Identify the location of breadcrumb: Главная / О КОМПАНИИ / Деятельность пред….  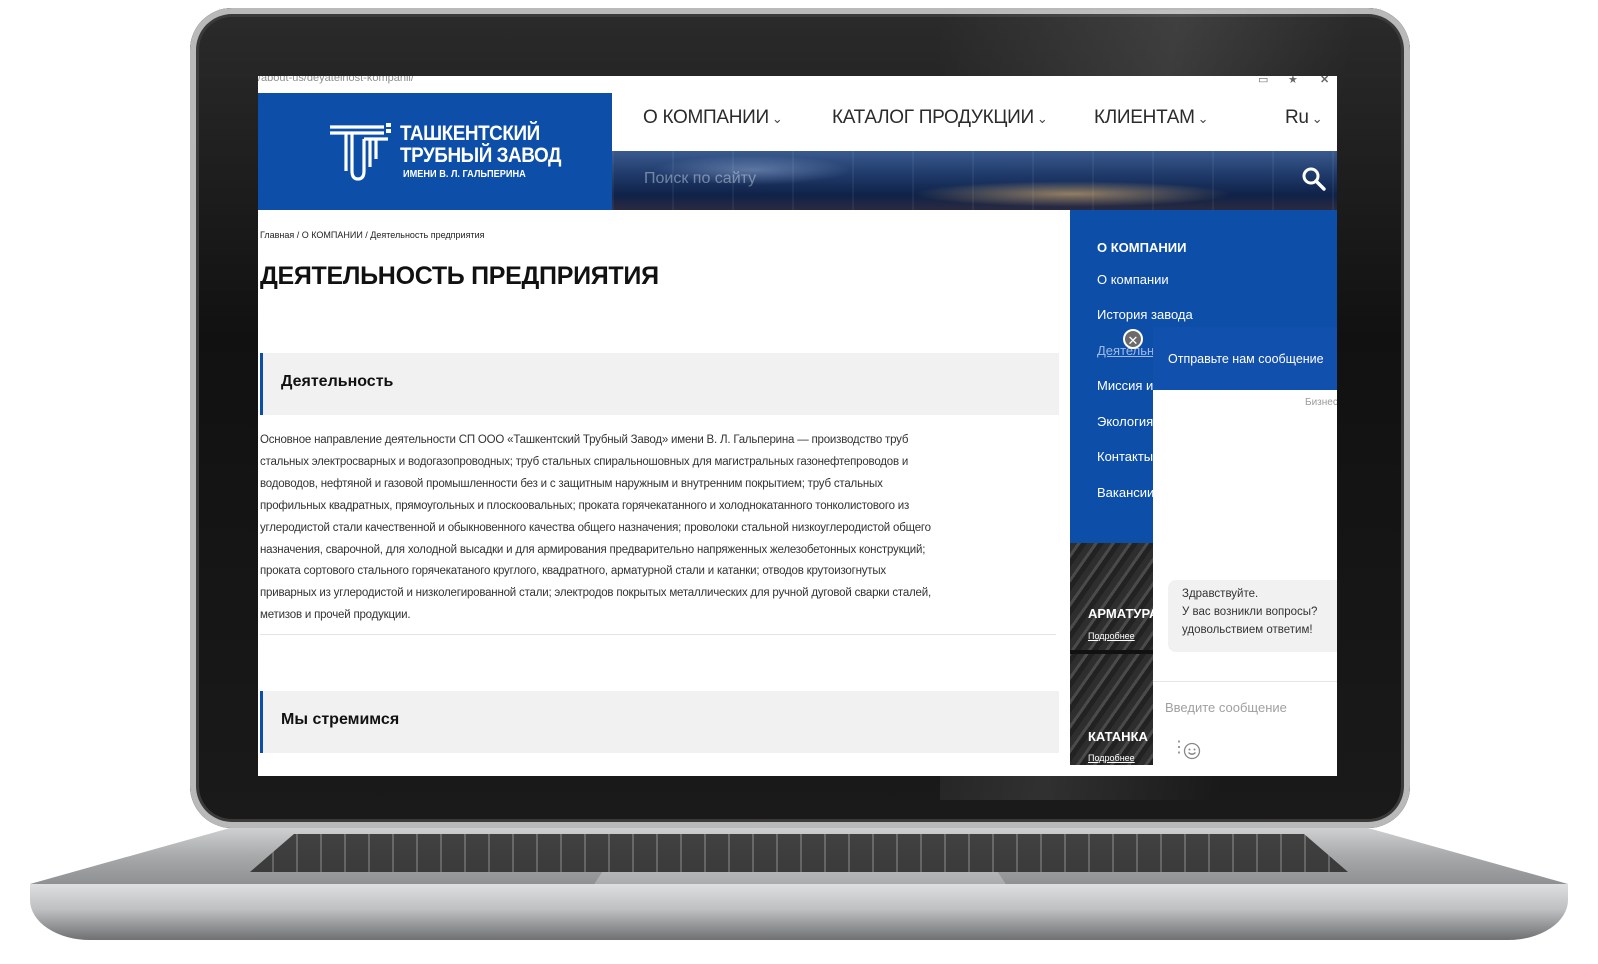
(372, 235).